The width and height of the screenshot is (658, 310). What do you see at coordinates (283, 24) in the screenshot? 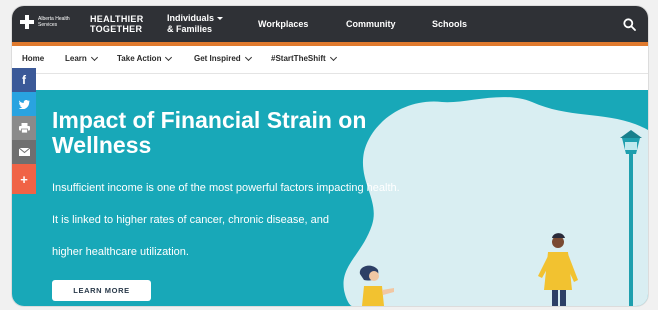
I see `nav-workplaces: Workplaces` at bounding box center [283, 24].